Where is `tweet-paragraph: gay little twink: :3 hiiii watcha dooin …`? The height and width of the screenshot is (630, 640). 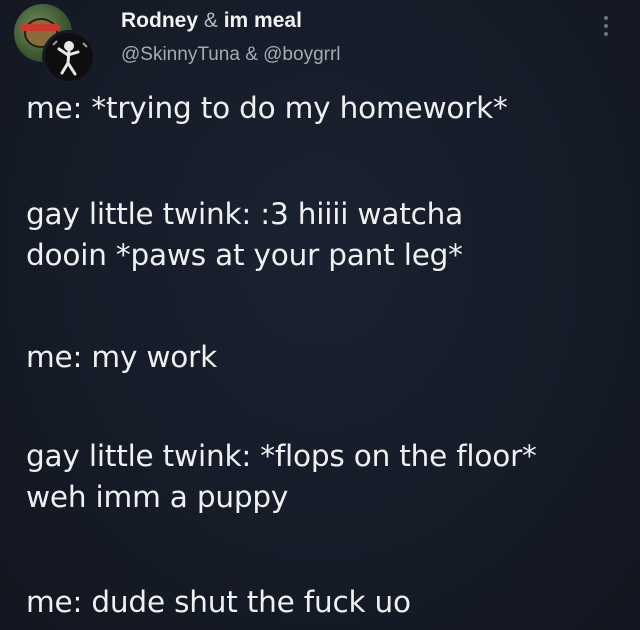 tweet-paragraph: gay little twink: :3 hiiii watcha dooin … is located at coordinates (244, 234).